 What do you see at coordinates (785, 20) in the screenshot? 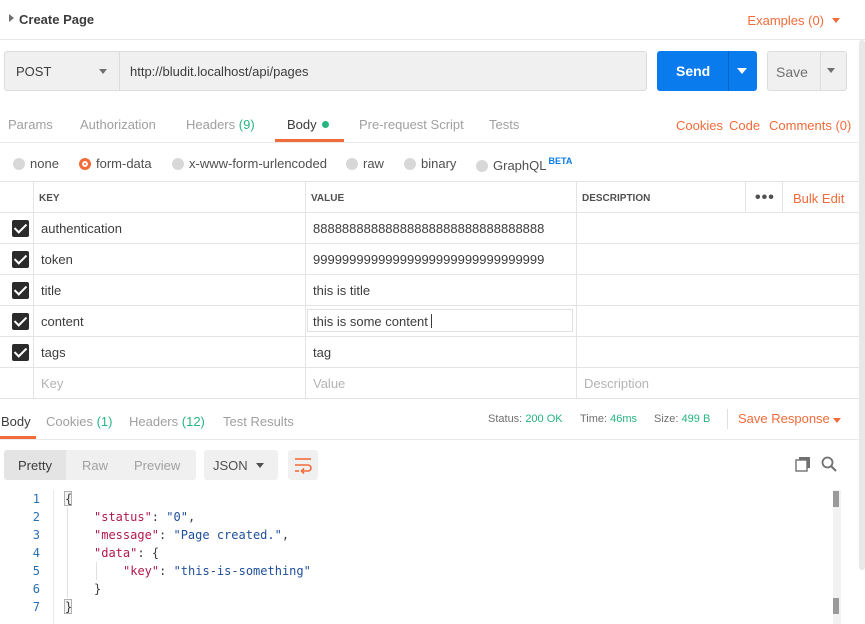
I see `examples-dropdown: Examples (0)` at bounding box center [785, 20].